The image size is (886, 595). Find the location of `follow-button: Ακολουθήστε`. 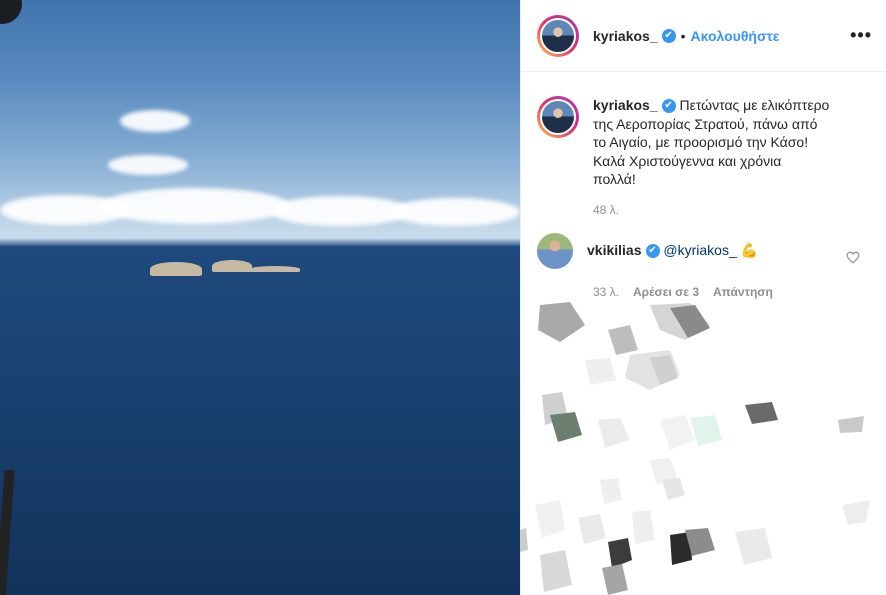

follow-button: Ακολουθήστε is located at coordinates (735, 36).